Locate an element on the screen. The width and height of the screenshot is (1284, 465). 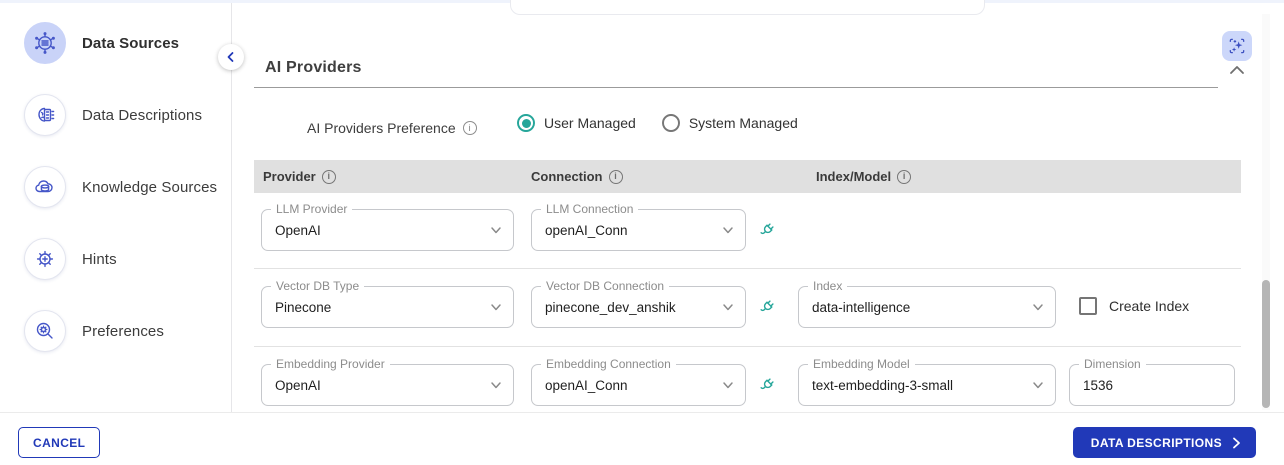
section-divider is located at coordinates (736, 87).